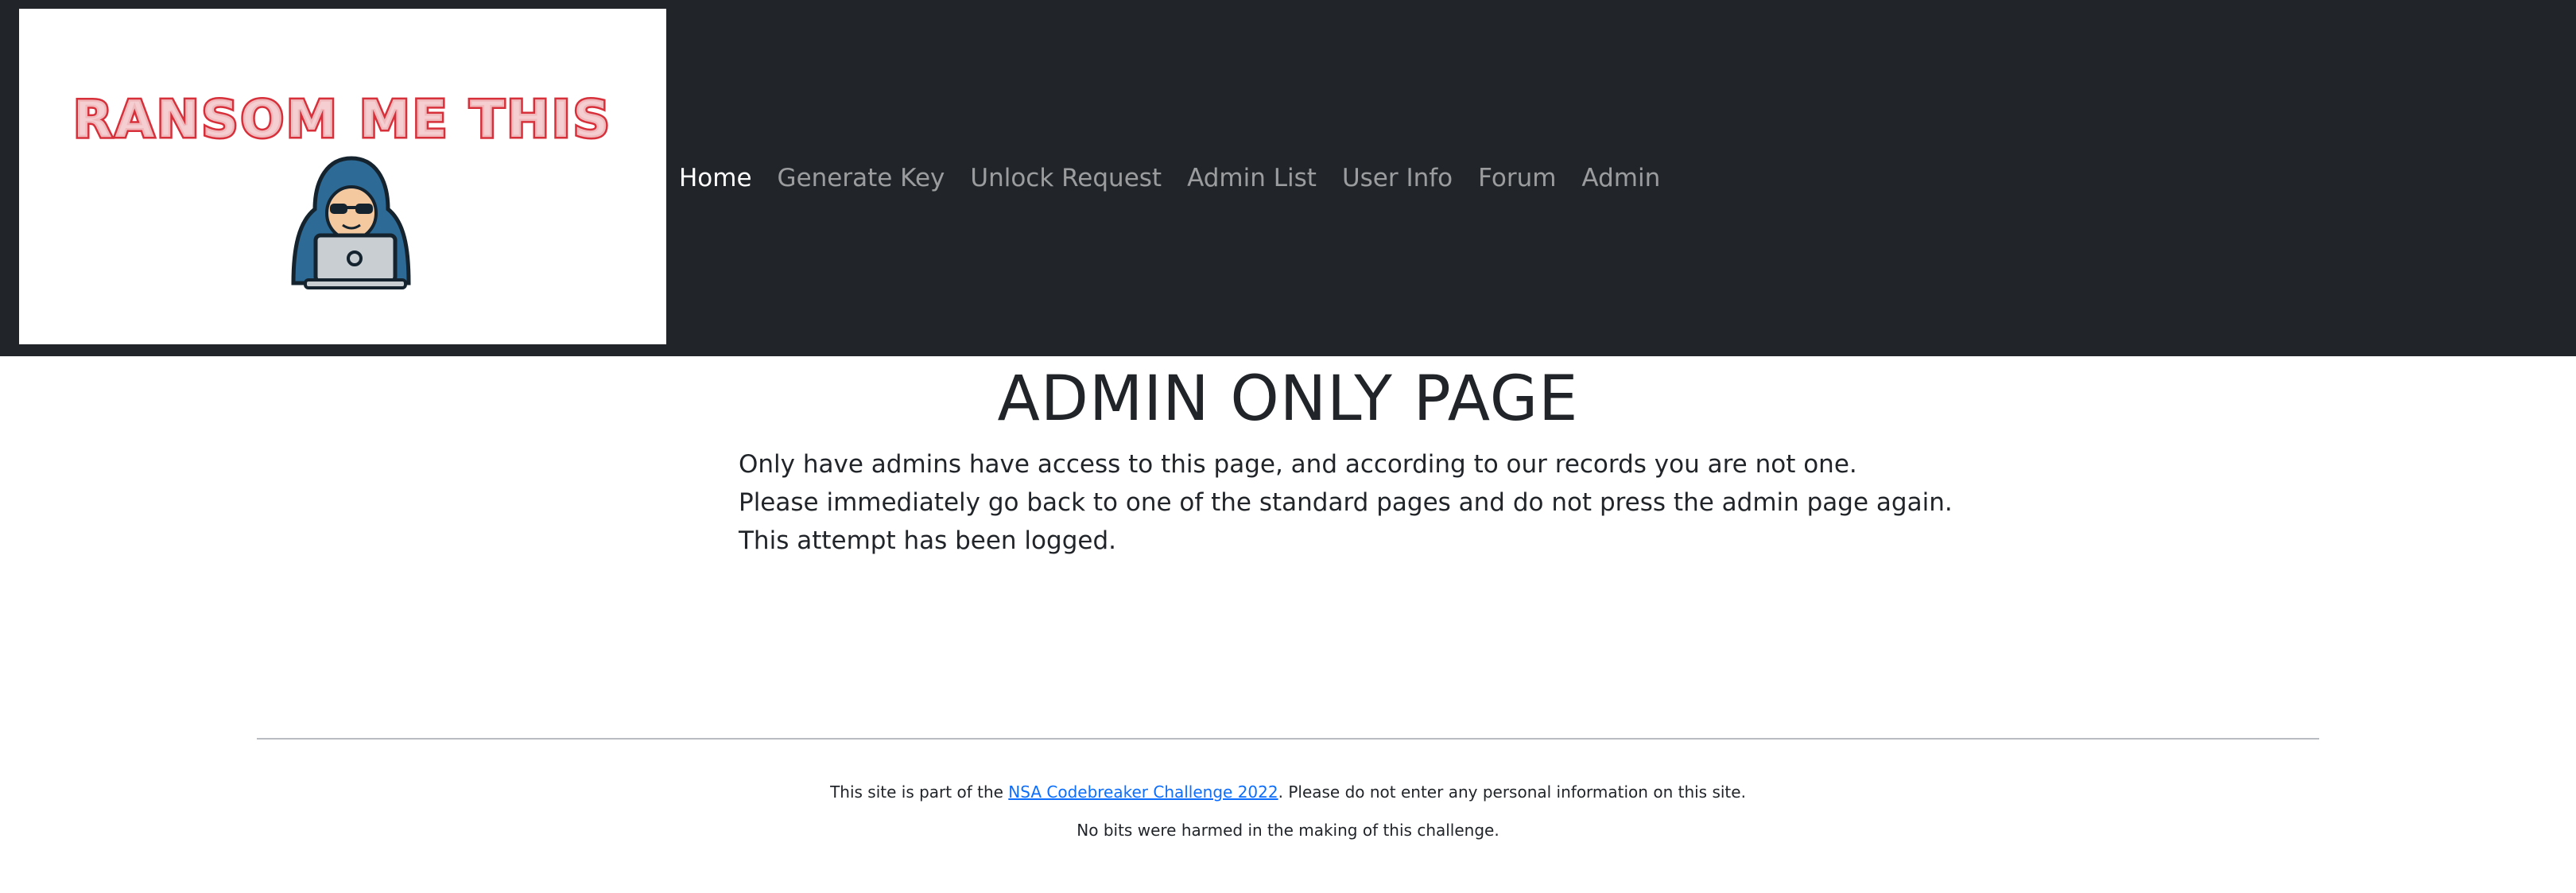 The height and width of the screenshot is (893, 2576). What do you see at coordinates (862, 178) in the screenshot?
I see `nav-item-generate-key: Generate Key` at bounding box center [862, 178].